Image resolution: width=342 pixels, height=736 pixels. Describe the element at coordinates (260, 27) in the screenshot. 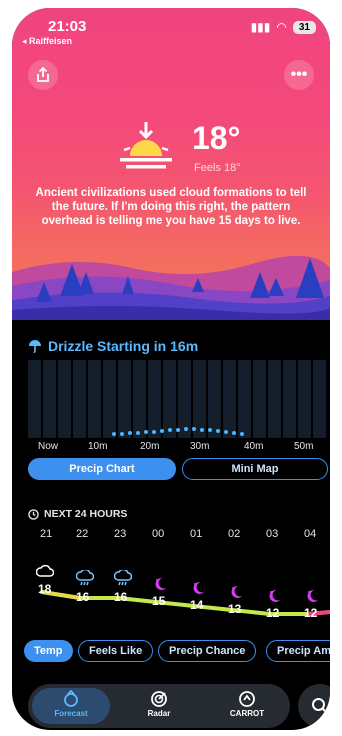

I see `signal-icon: ▮▮▮` at that location.